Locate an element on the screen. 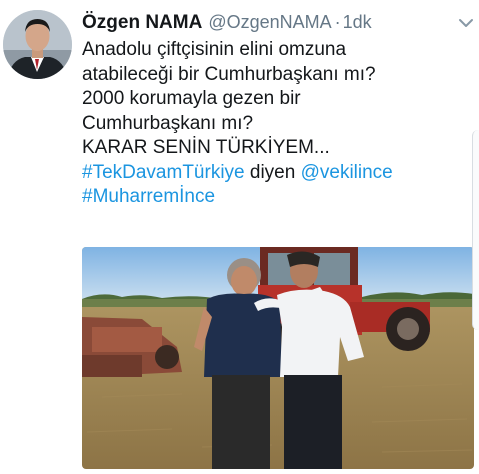 This screenshot has width=479, height=474. tweet-line: #Muharremİnce is located at coordinates (278, 197).